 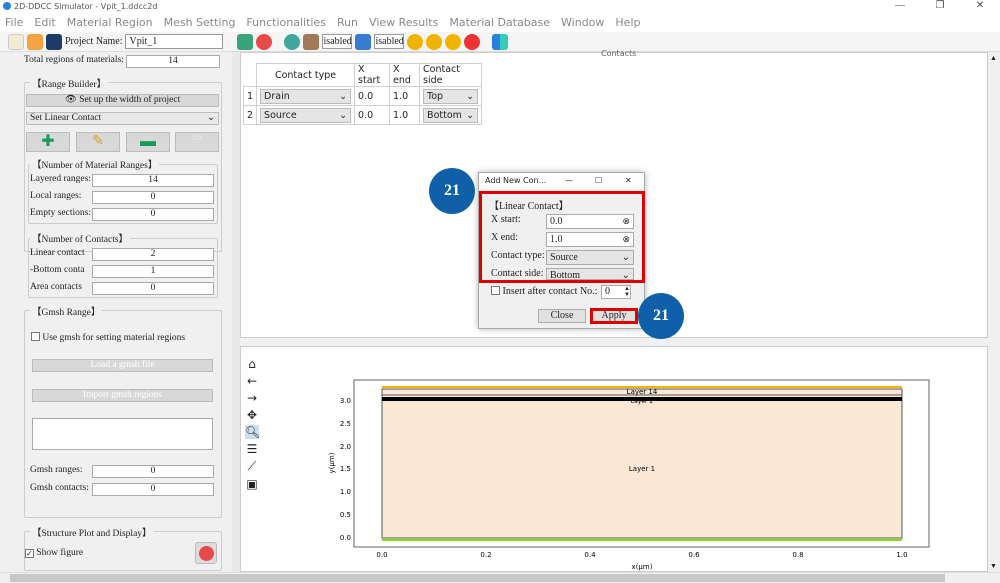 What do you see at coordinates (590, 221) in the screenshot?
I see `x-start-input: 0.0 ⊗` at bounding box center [590, 221].